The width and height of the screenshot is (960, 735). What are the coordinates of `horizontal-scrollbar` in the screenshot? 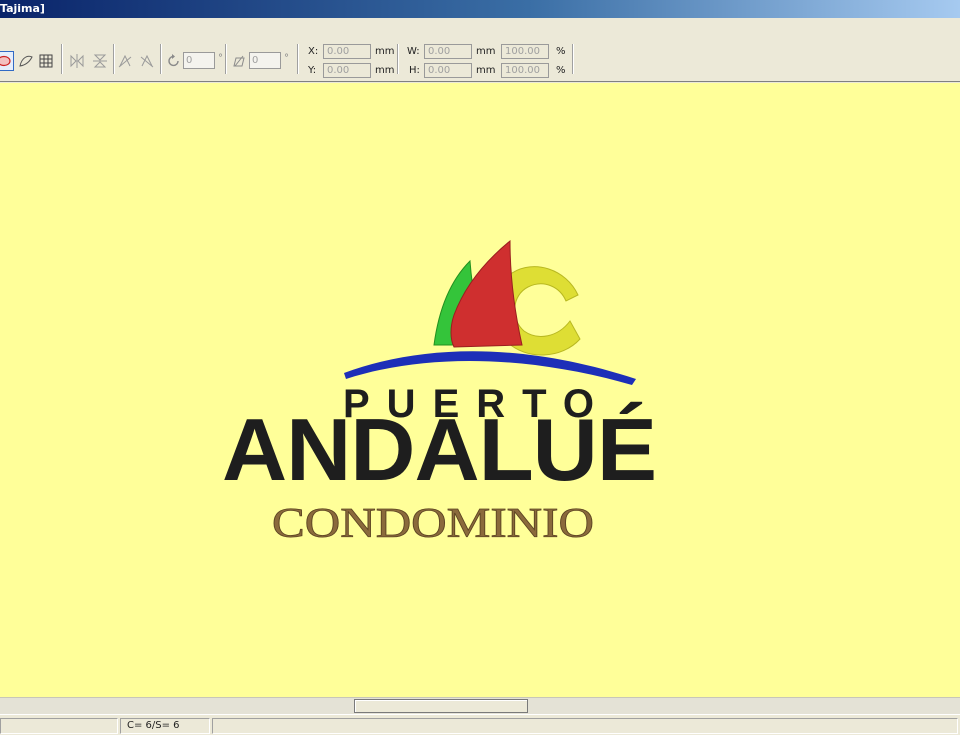 It's located at (480, 705).